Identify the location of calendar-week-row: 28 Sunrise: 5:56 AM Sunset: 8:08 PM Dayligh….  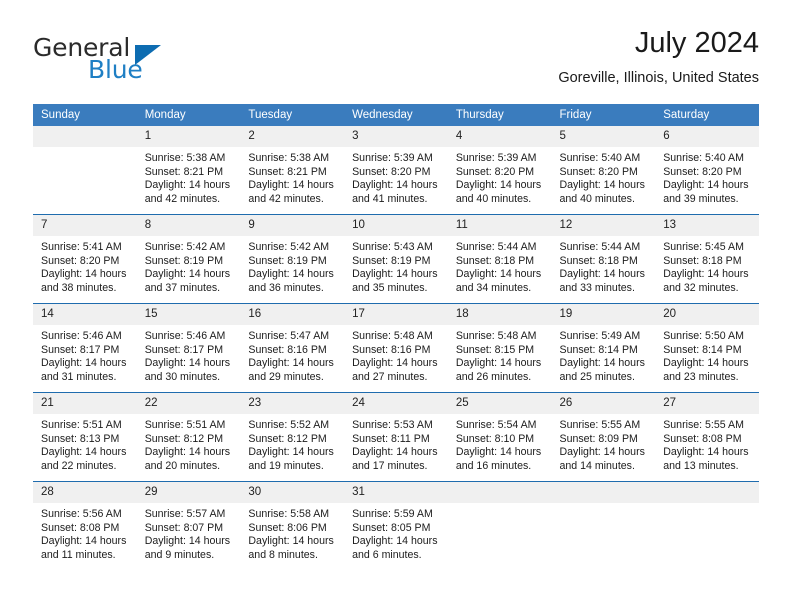
(396, 525).